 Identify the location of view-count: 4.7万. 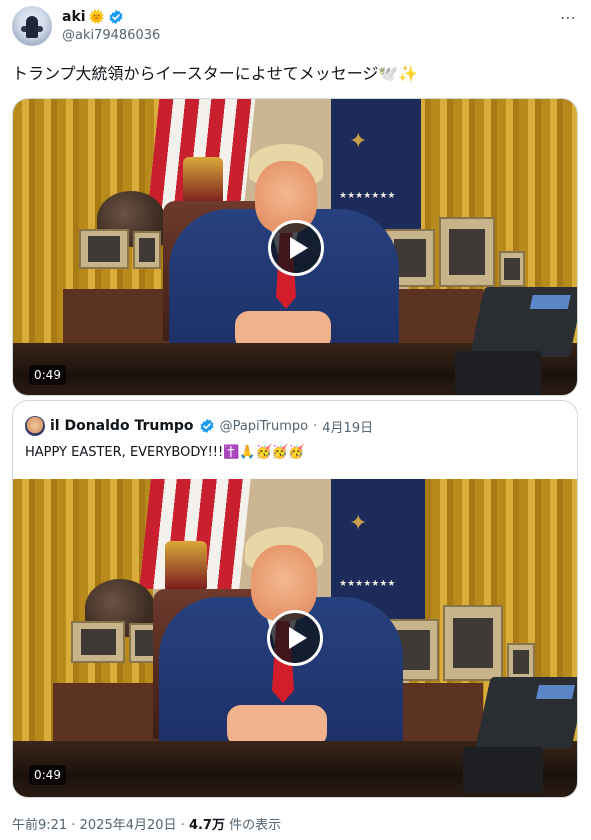
(206, 825).